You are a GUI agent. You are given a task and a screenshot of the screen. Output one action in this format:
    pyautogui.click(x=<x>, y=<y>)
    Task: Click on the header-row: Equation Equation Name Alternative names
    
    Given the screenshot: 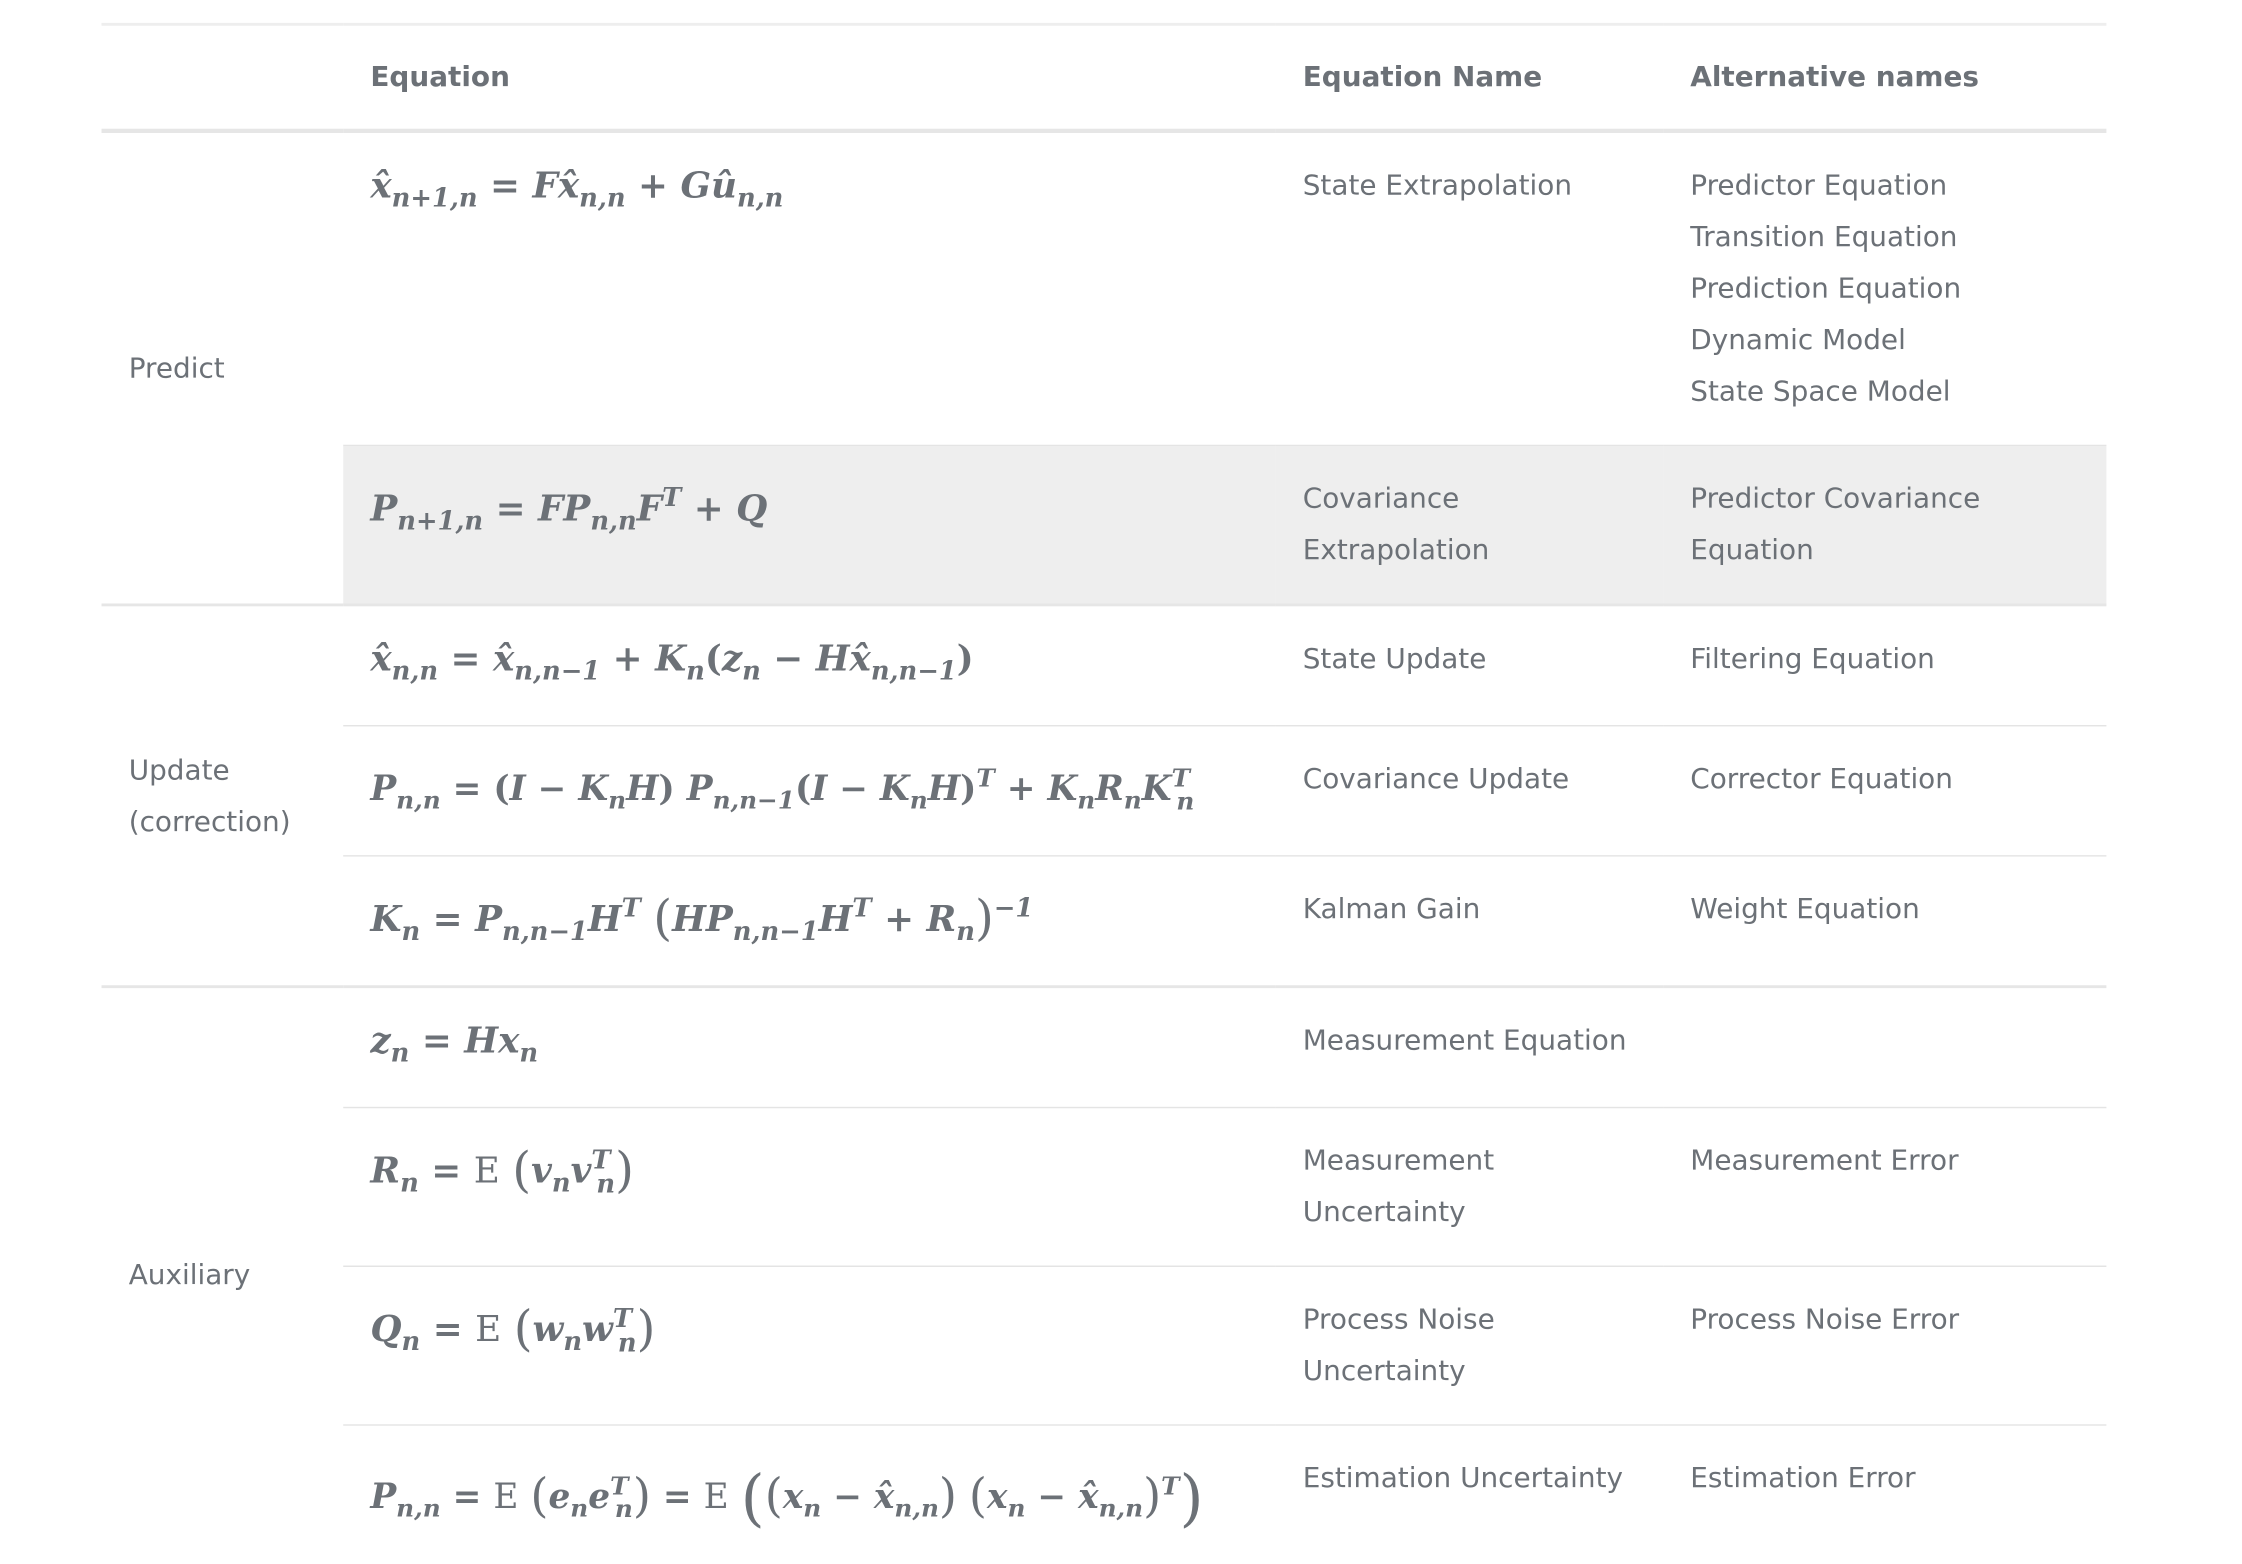 What is the action you would take?
    pyautogui.click(x=1104, y=77)
    